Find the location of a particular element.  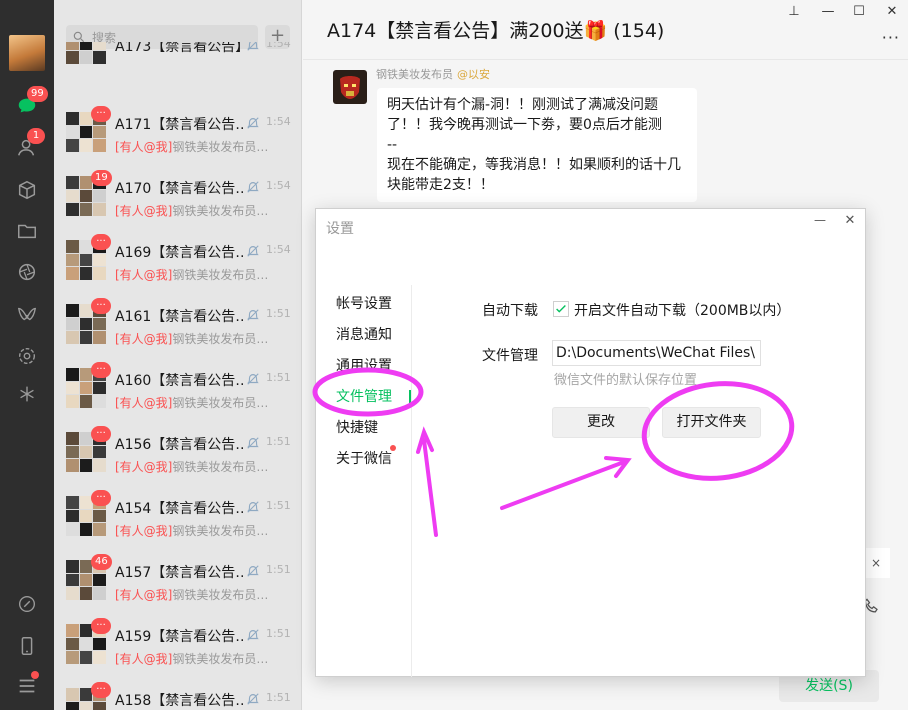

moments-nav is located at coordinates (27, 272).